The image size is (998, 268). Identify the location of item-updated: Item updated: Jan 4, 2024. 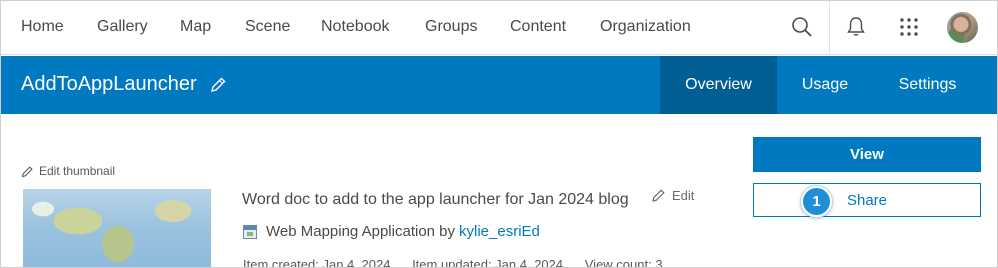
(488, 262).